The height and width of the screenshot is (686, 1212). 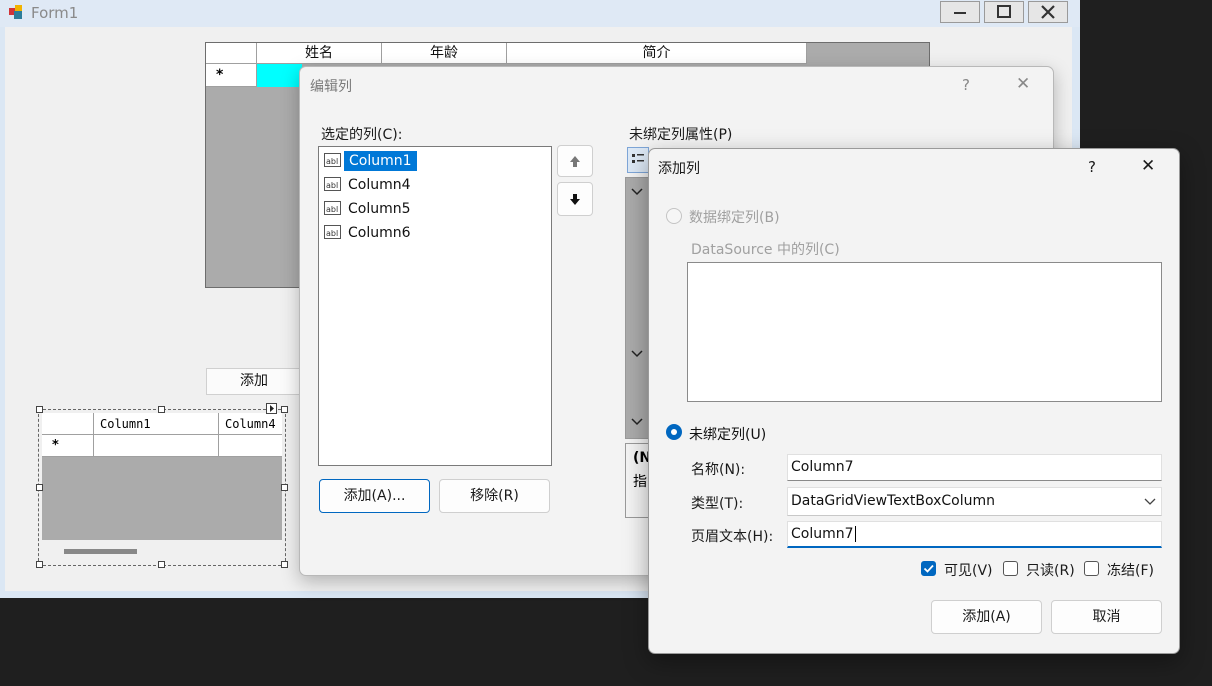 I want to click on move-down-button, so click(x=575, y=199).